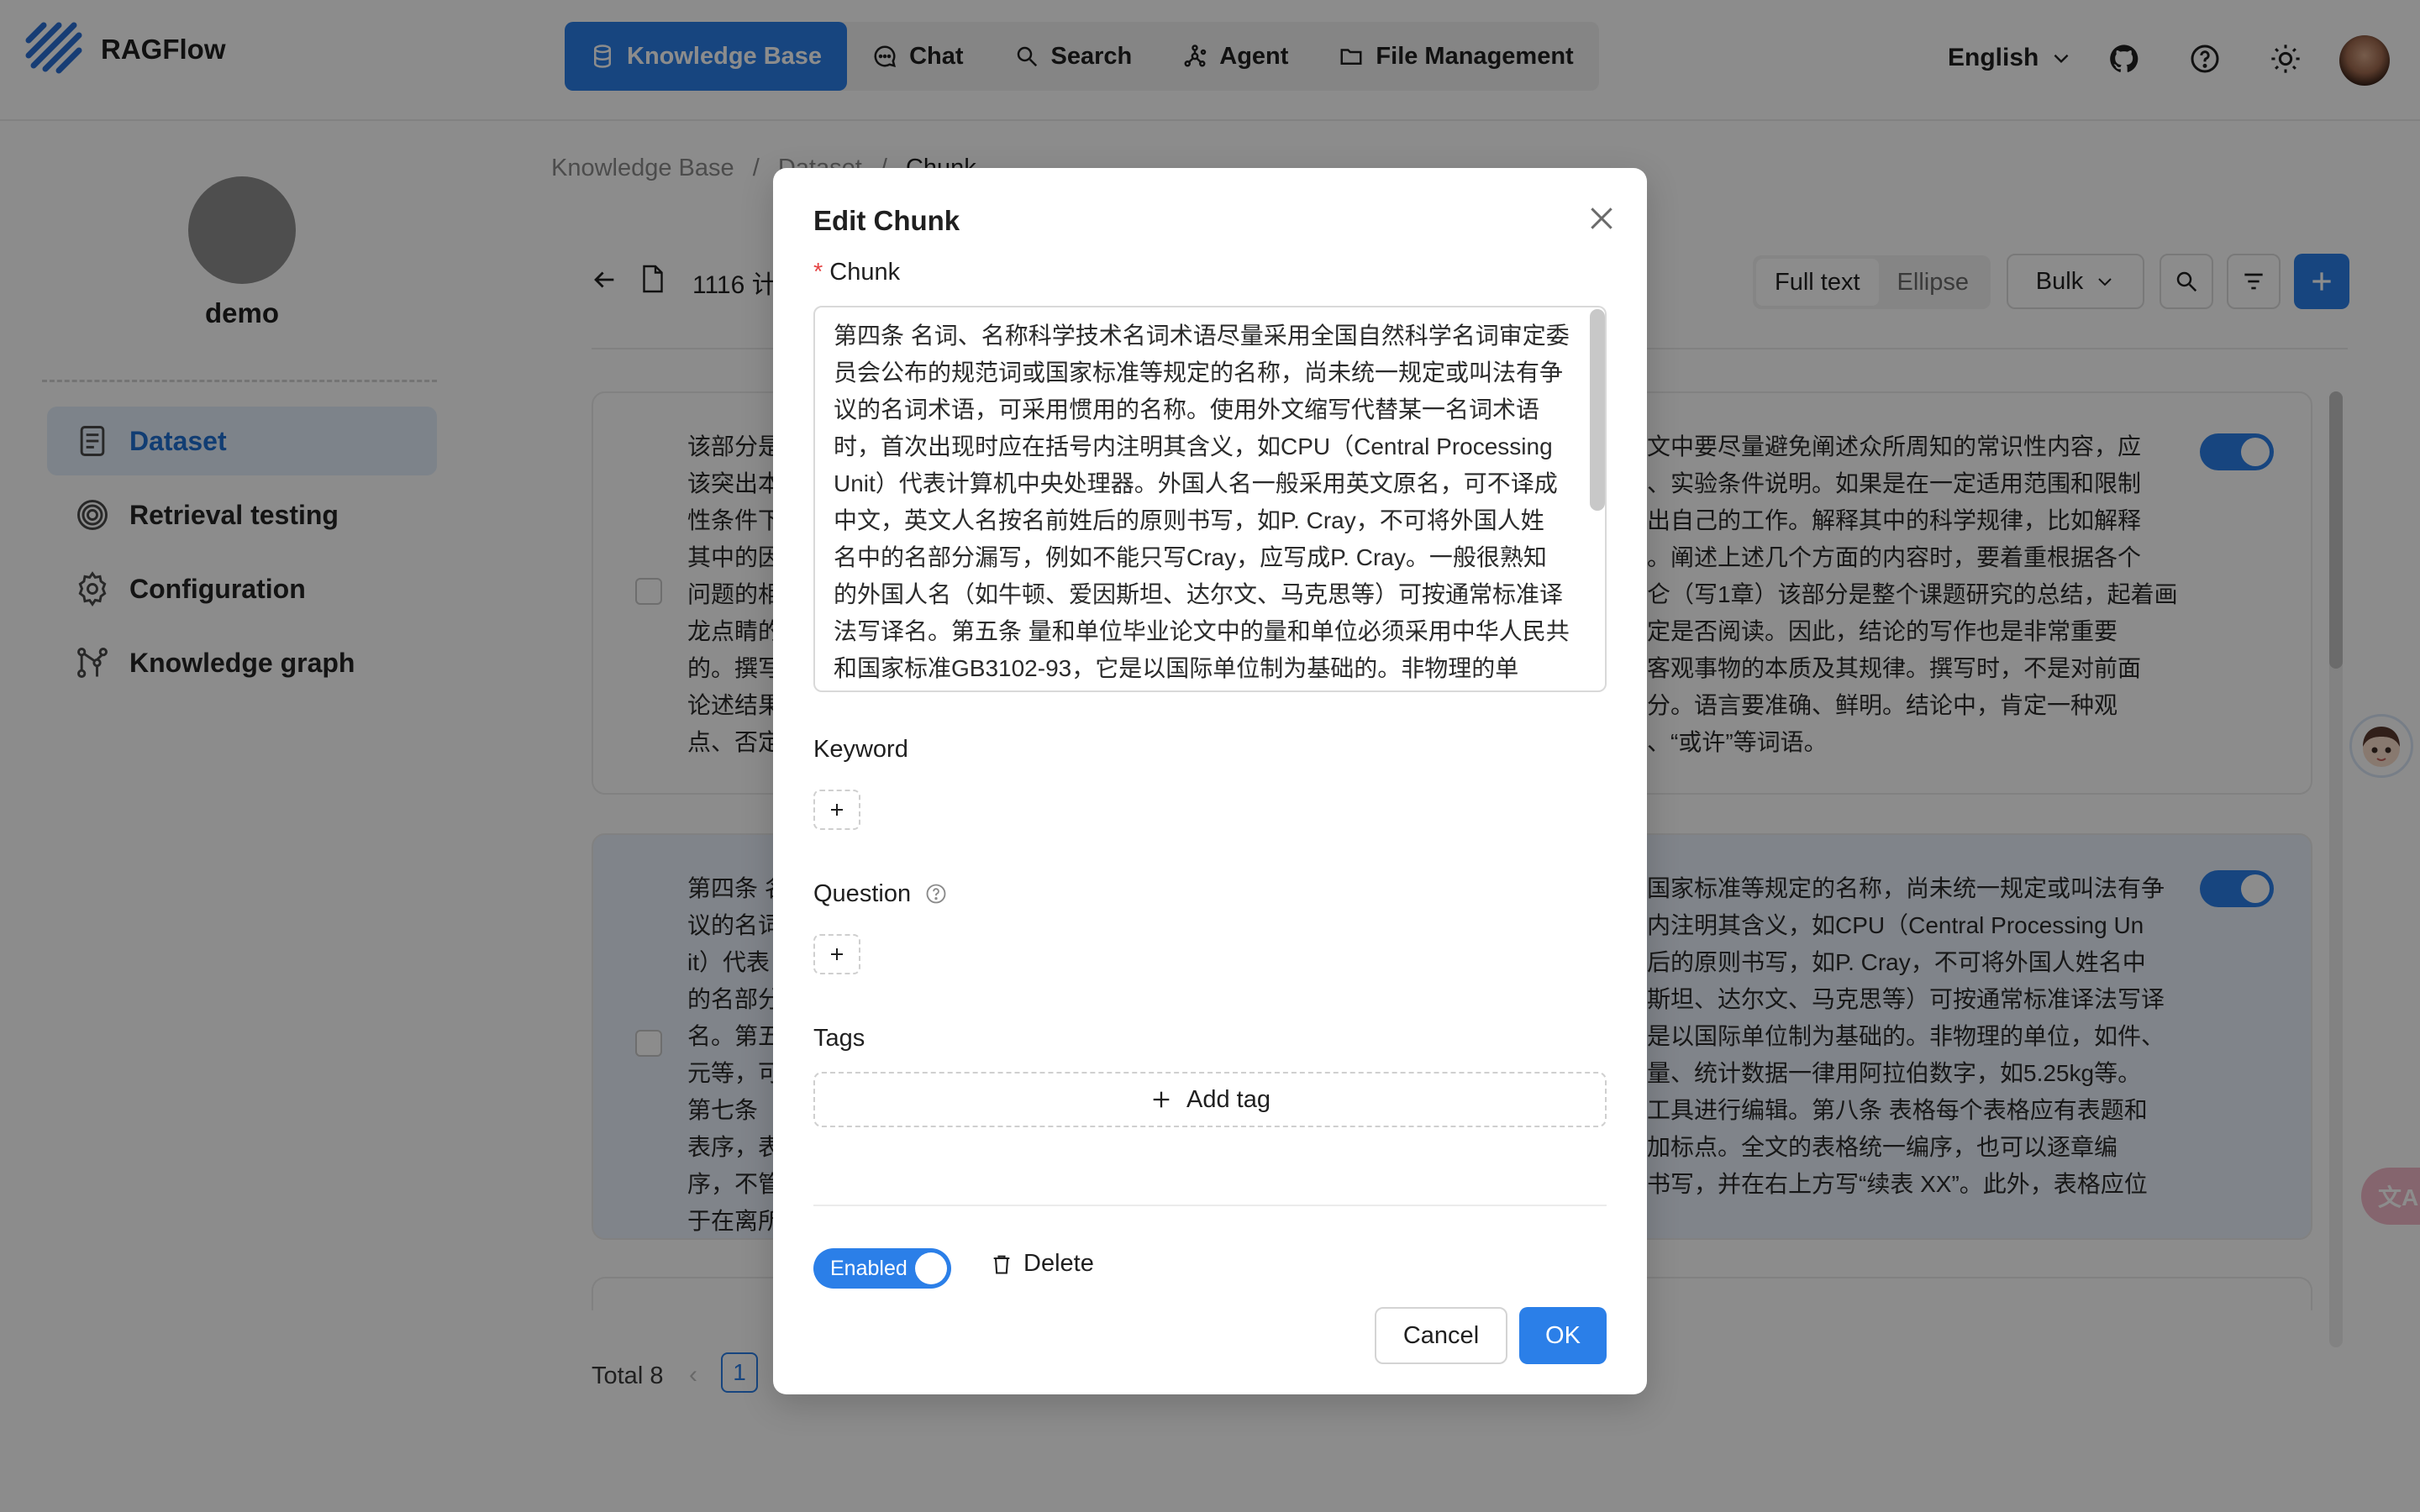 The width and height of the screenshot is (2420, 1512). What do you see at coordinates (1228, 1099) in the screenshot?
I see `add-tag-label: Add tag` at bounding box center [1228, 1099].